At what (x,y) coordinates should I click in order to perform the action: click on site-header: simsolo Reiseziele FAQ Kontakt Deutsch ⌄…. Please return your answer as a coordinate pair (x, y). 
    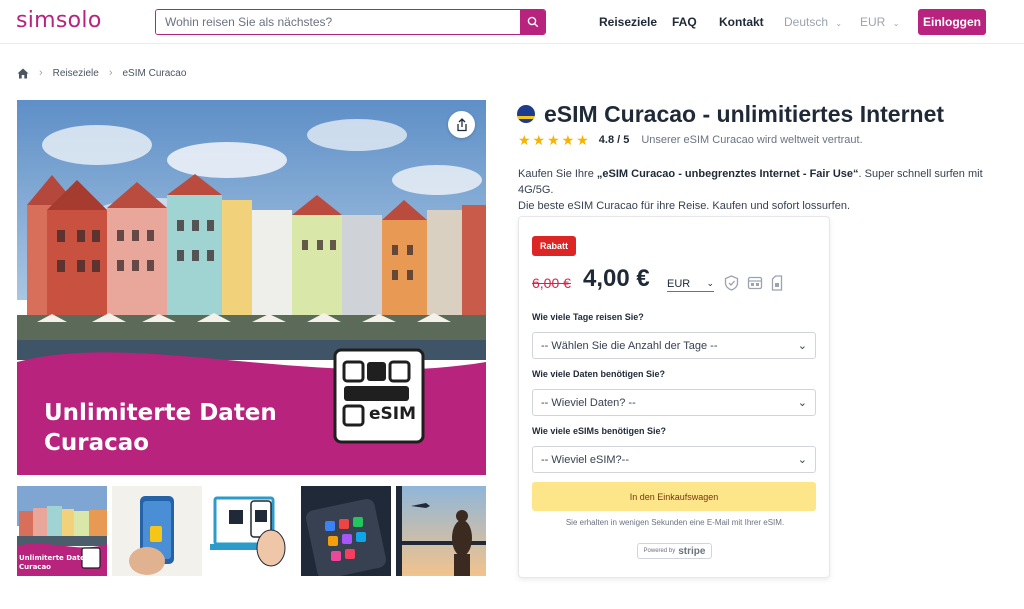
    Looking at the image, I should click on (512, 22).